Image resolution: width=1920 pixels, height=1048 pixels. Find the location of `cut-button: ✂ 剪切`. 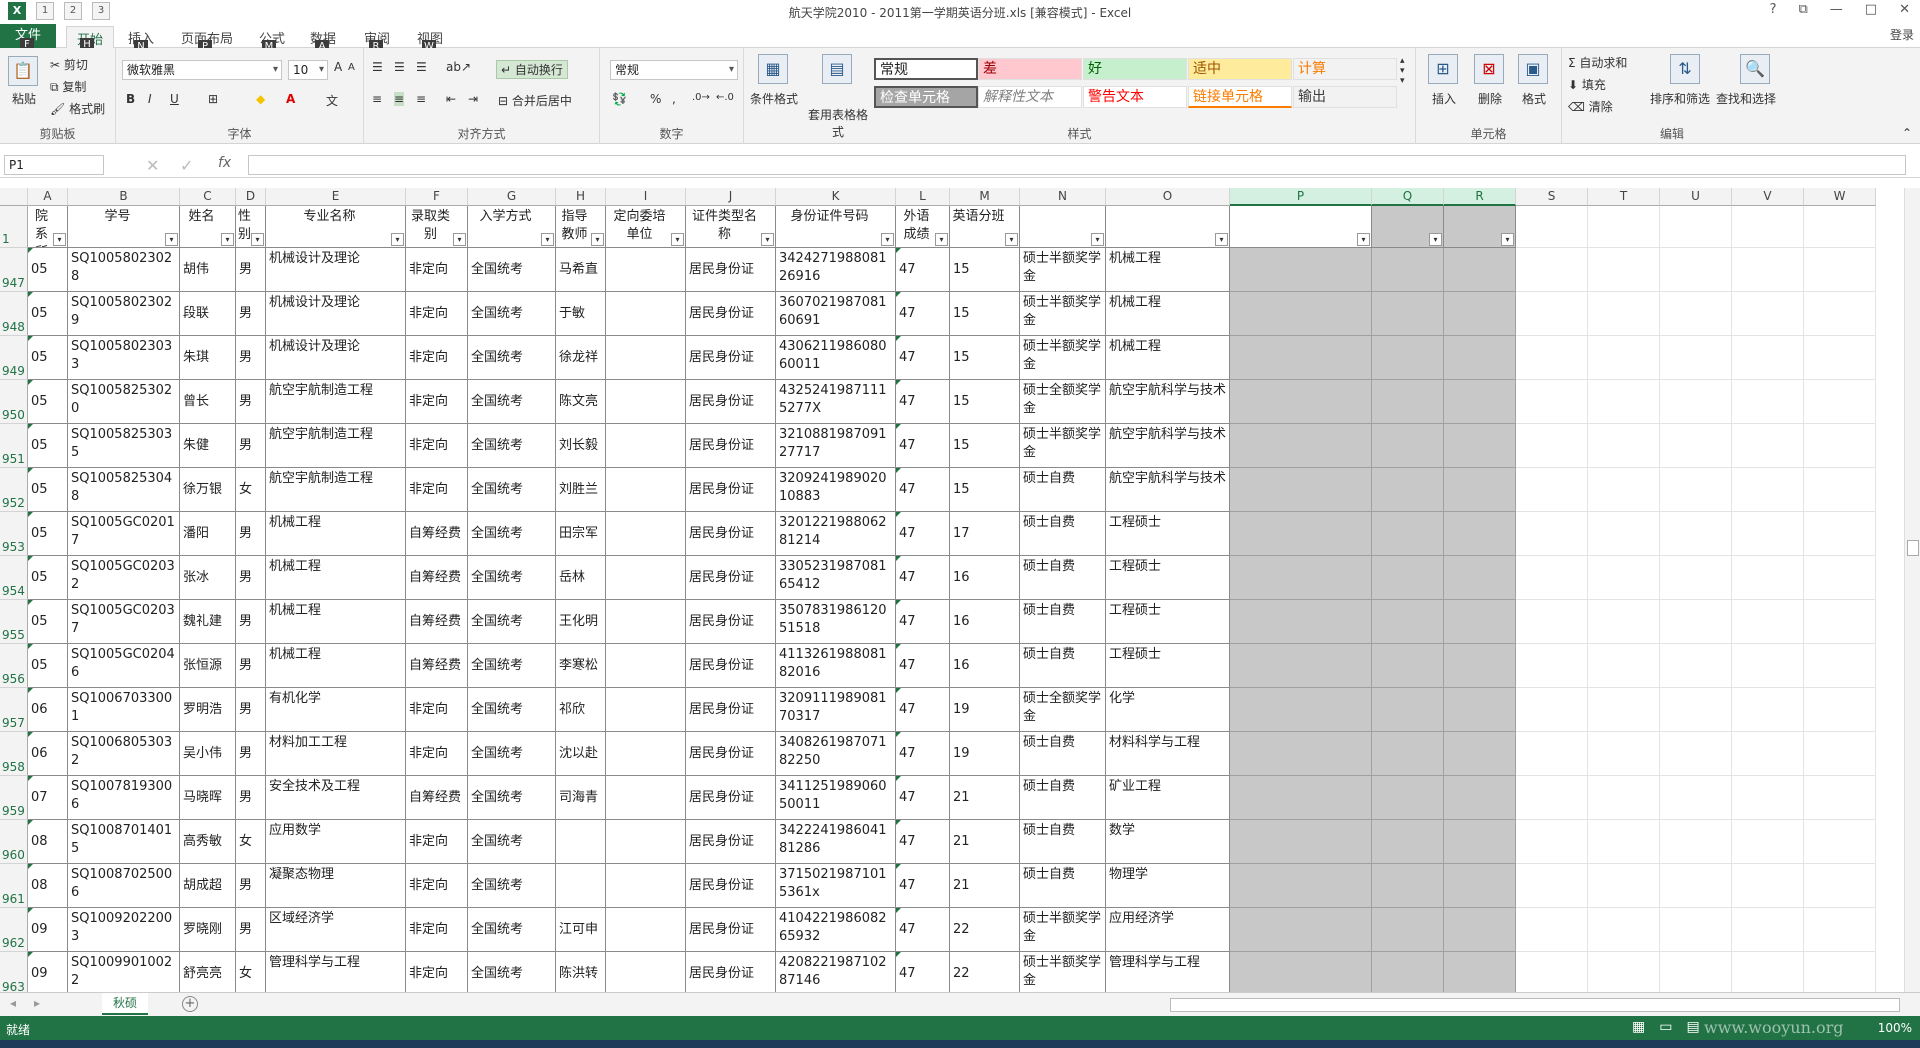

cut-button: ✂ 剪切 is located at coordinates (69, 64).